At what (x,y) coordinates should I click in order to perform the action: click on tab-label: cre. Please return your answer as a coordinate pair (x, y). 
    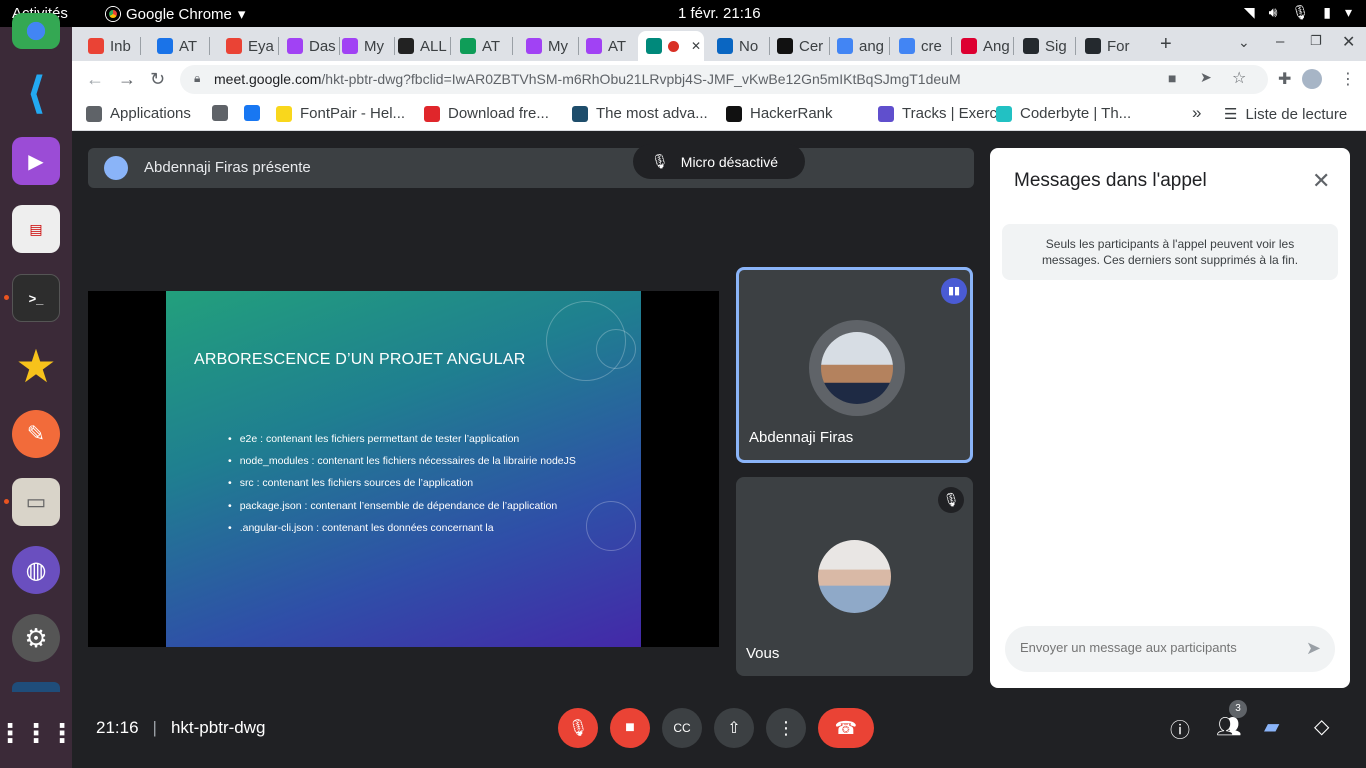
    Looking at the image, I should click on (931, 46).